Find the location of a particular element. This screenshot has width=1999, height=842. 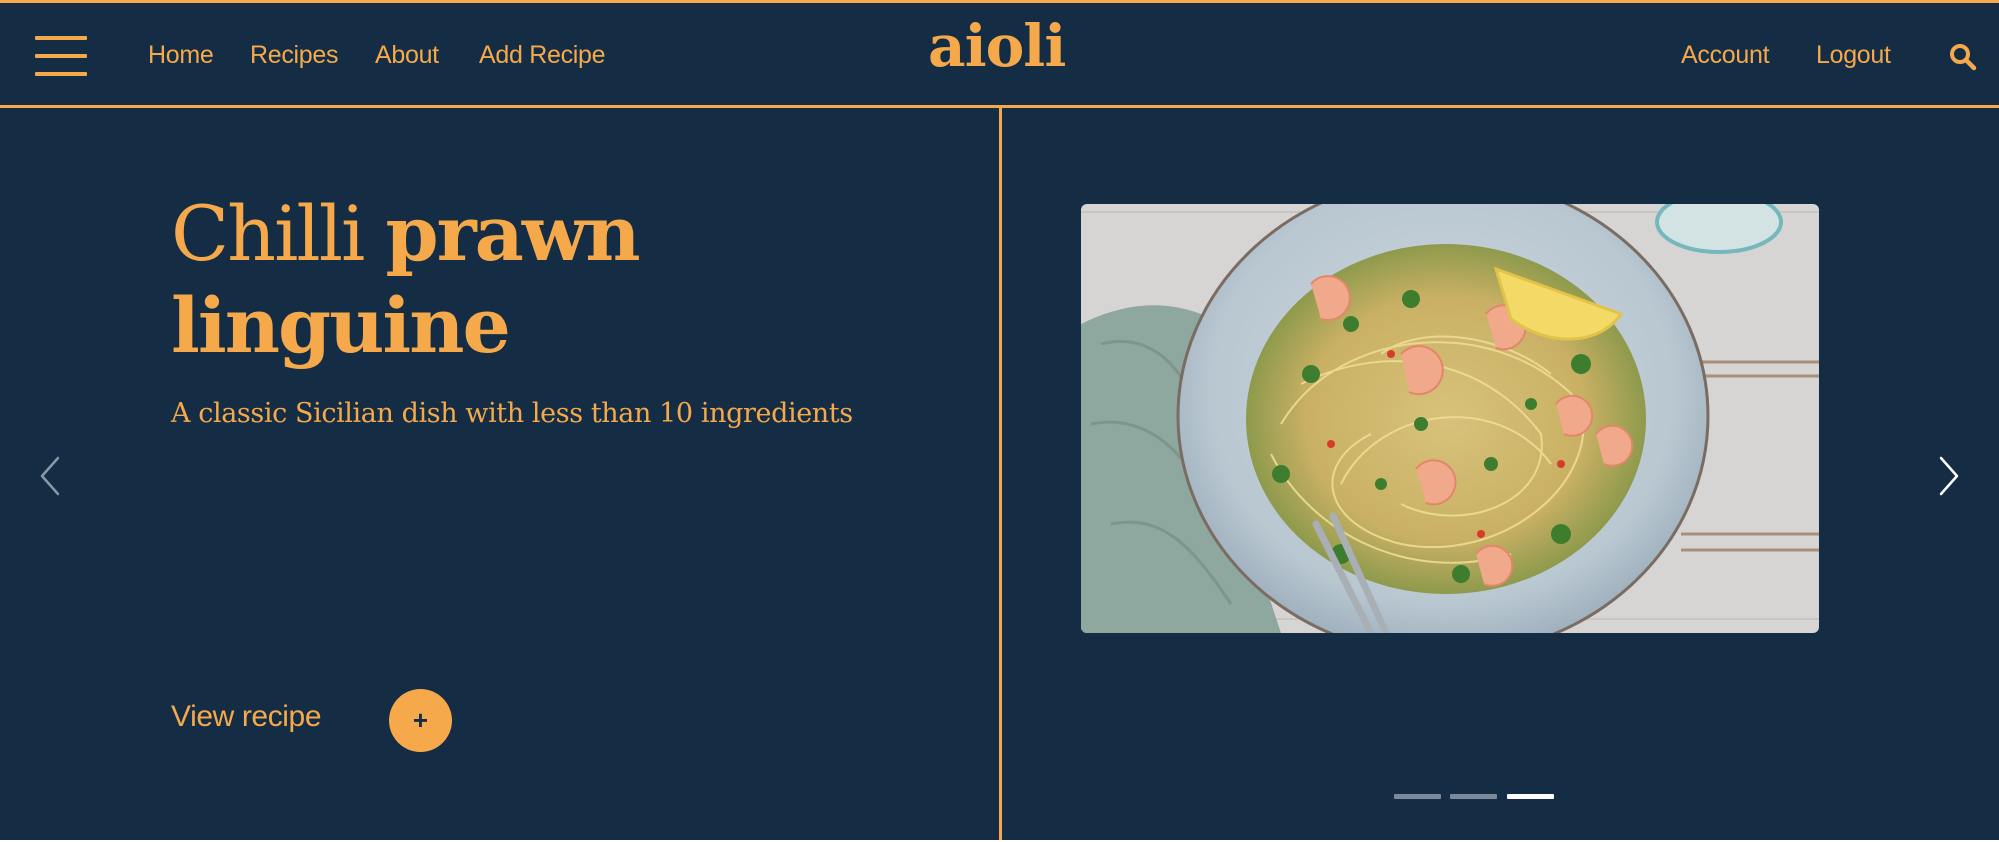

chevron-left-icon is located at coordinates (51, 476).